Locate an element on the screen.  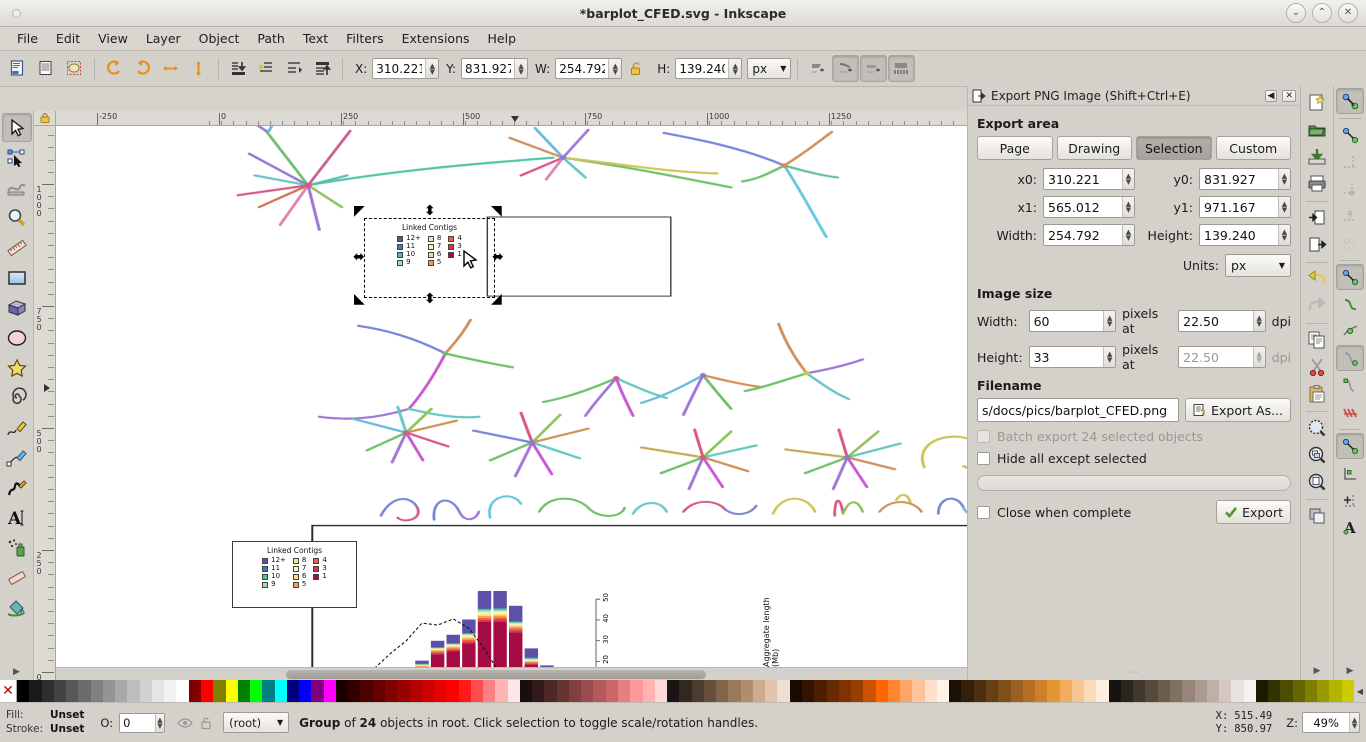
scale-handle-sw: ◣ is located at coordinates (359, 299).